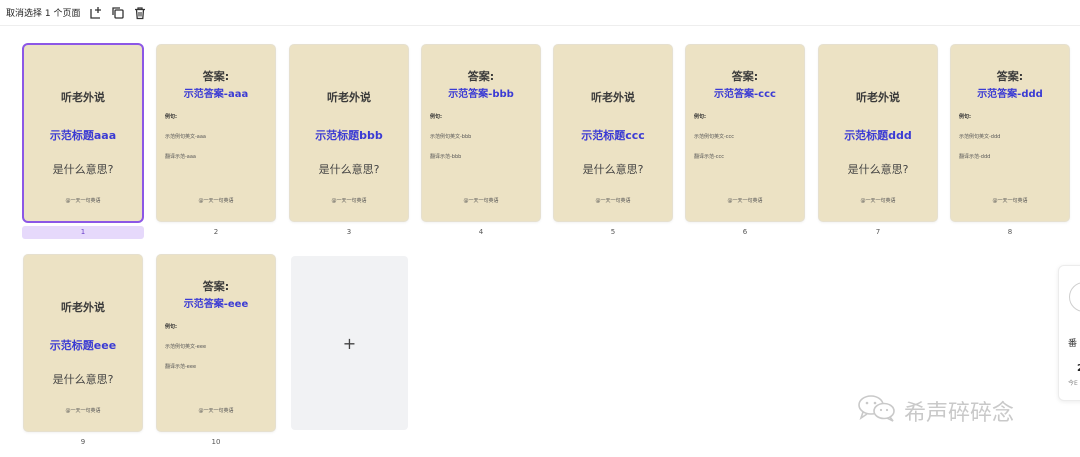  Describe the element at coordinates (613, 232) in the screenshot. I see `page-number: 5` at that location.